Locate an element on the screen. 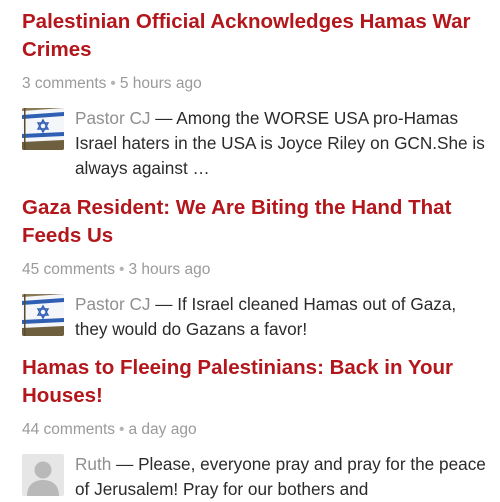  post-time: 3 hours ago is located at coordinates (169, 269).